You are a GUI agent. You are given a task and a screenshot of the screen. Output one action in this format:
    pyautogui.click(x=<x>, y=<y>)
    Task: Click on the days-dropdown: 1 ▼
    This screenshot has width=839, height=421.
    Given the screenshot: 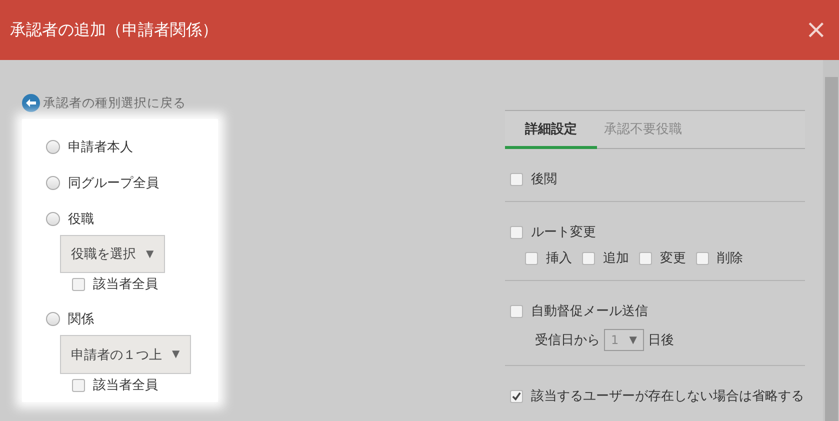 What is the action you would take?
    pyautogui.click(x=624, y=340)
    